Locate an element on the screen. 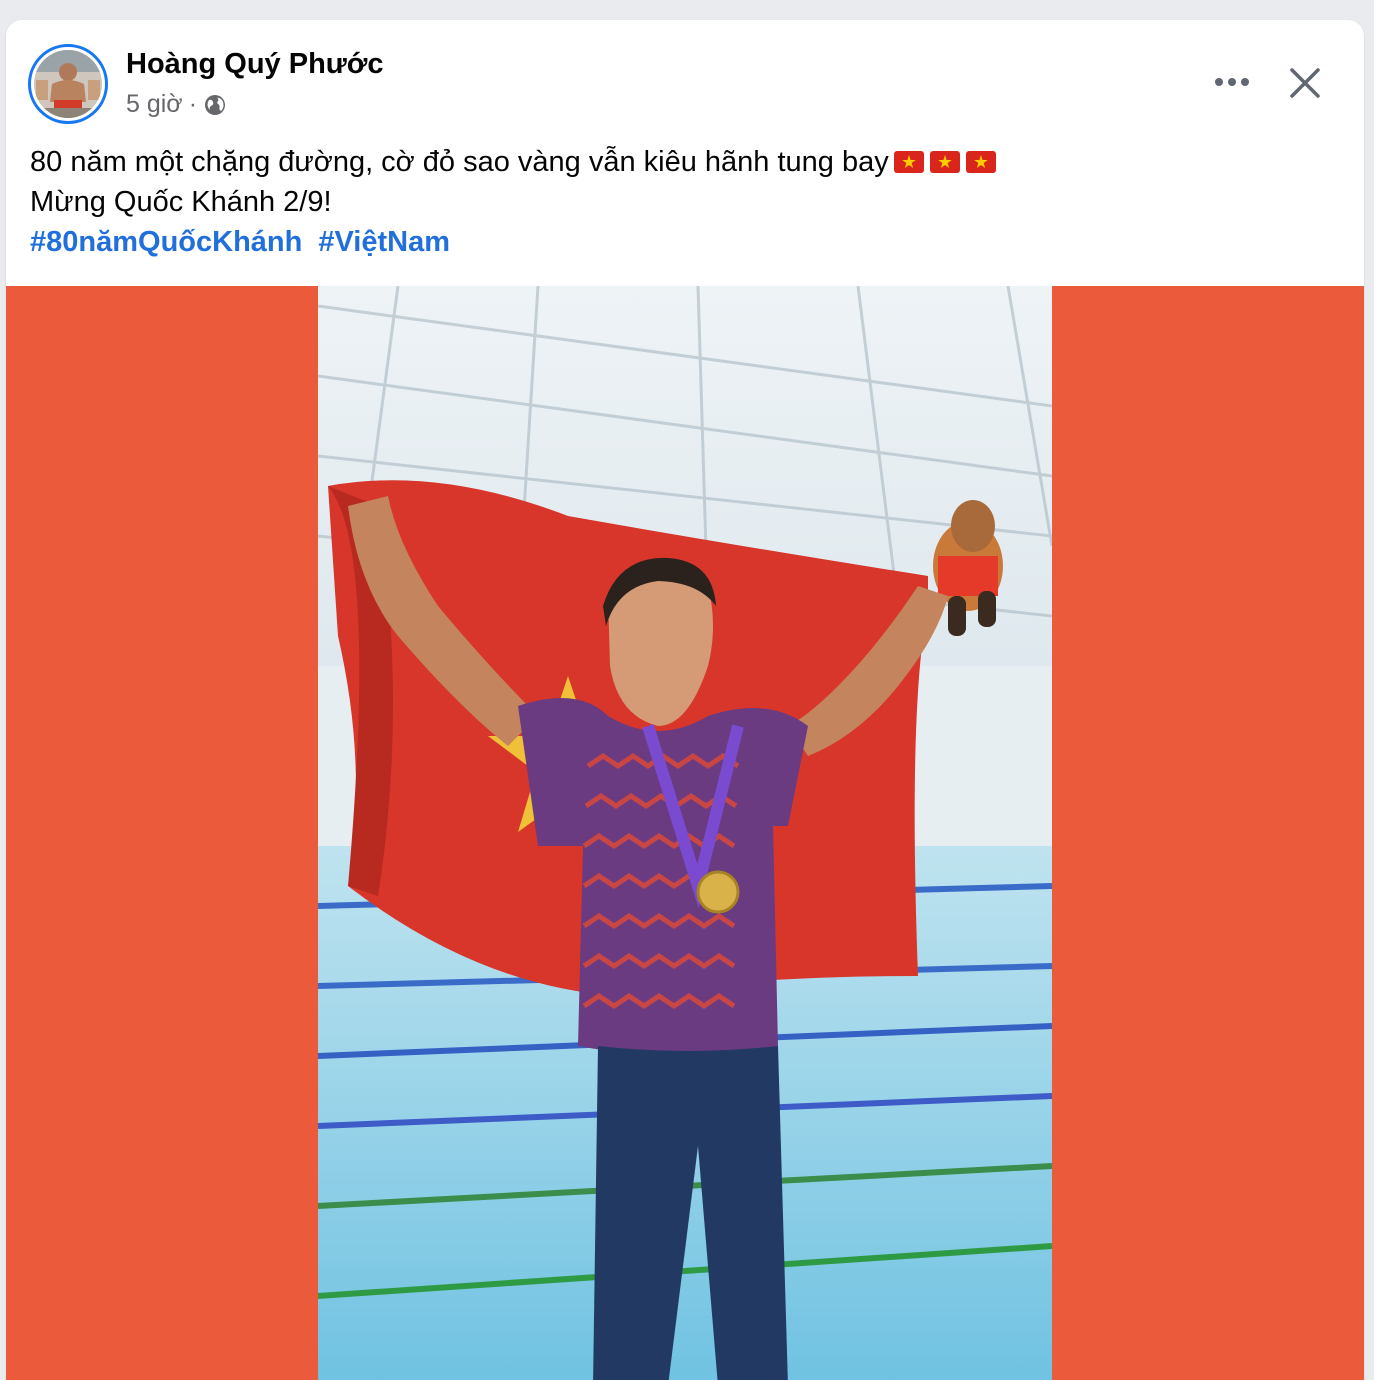 The width and height of the screenshot is (1374, 1380). more-options-button is located at coordinates (1232, 82).